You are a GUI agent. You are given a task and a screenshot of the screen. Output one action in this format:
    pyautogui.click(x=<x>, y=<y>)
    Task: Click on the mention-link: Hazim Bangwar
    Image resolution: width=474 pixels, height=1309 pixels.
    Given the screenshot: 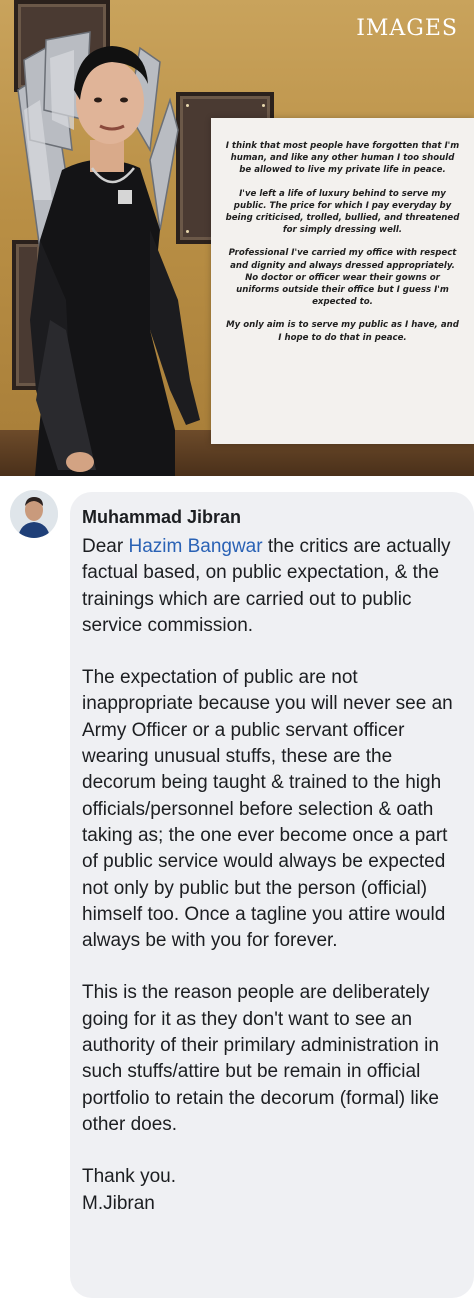 What is the action you would take?
    pyautogui.click(x=195, y=546)
    